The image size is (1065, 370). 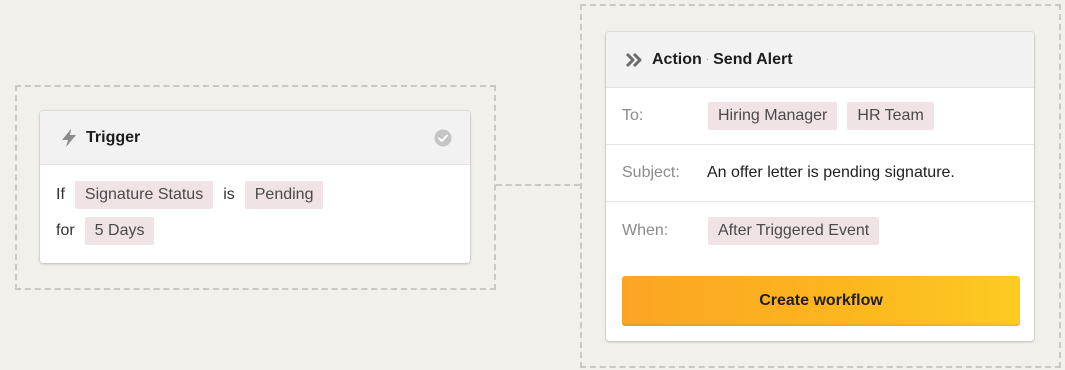 I want to click on check-circle-icon, so click(x=443, y=138).